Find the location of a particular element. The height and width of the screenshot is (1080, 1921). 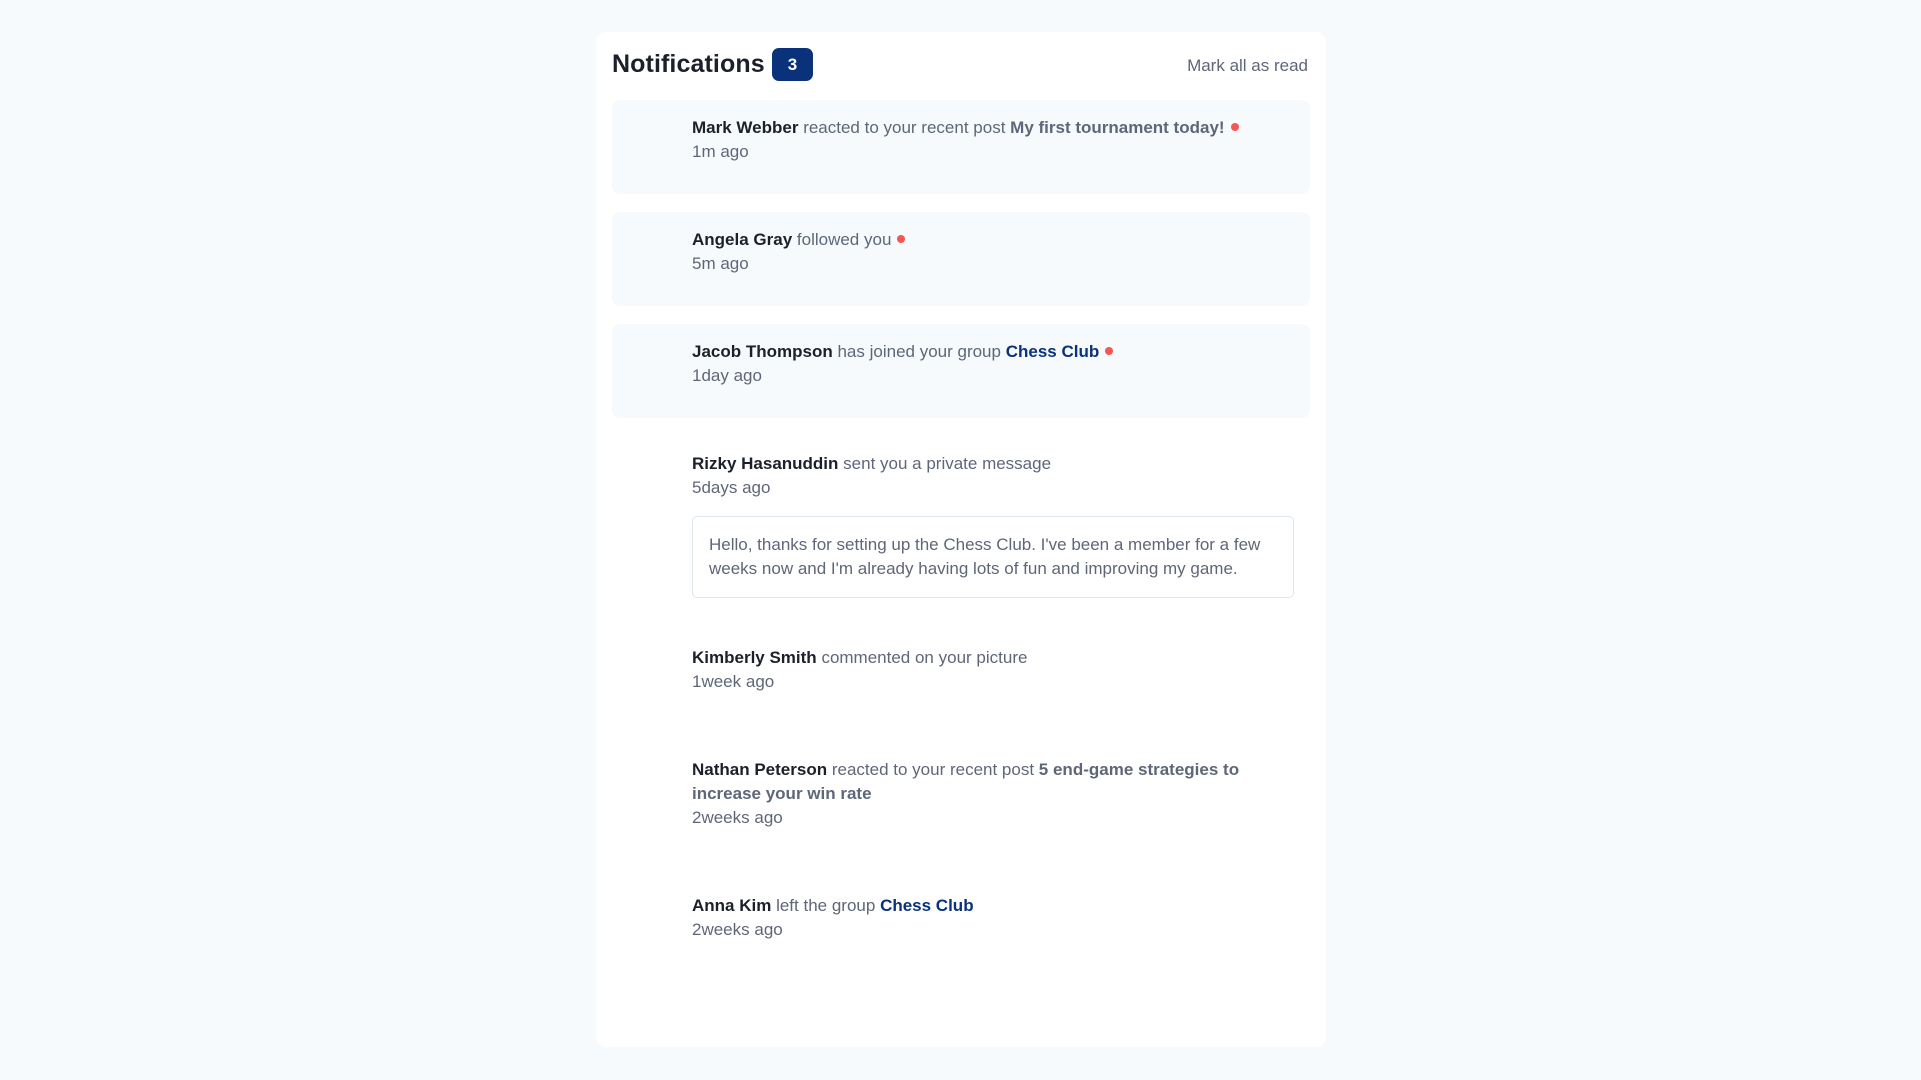

page-title: Notifications is located at coordinates (688, 64).